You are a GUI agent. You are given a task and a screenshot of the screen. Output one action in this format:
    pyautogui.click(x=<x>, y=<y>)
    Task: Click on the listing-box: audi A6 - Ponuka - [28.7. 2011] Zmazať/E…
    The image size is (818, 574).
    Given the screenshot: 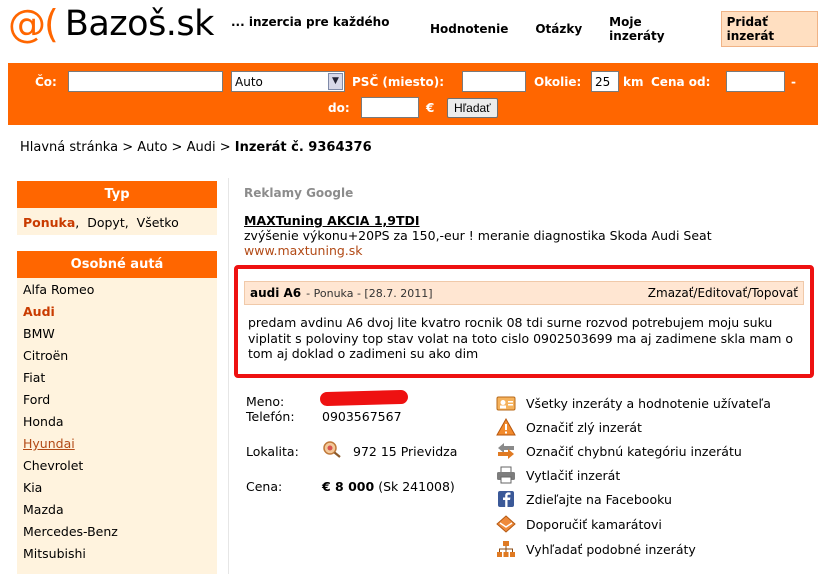 What is the action you would take?
    pyautogui.click(x=524, y=321)
    